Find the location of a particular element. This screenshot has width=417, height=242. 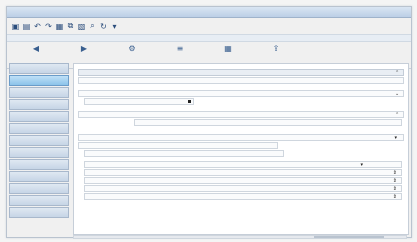

option-row-9: ⇕ is located at coordinates (243, 172).